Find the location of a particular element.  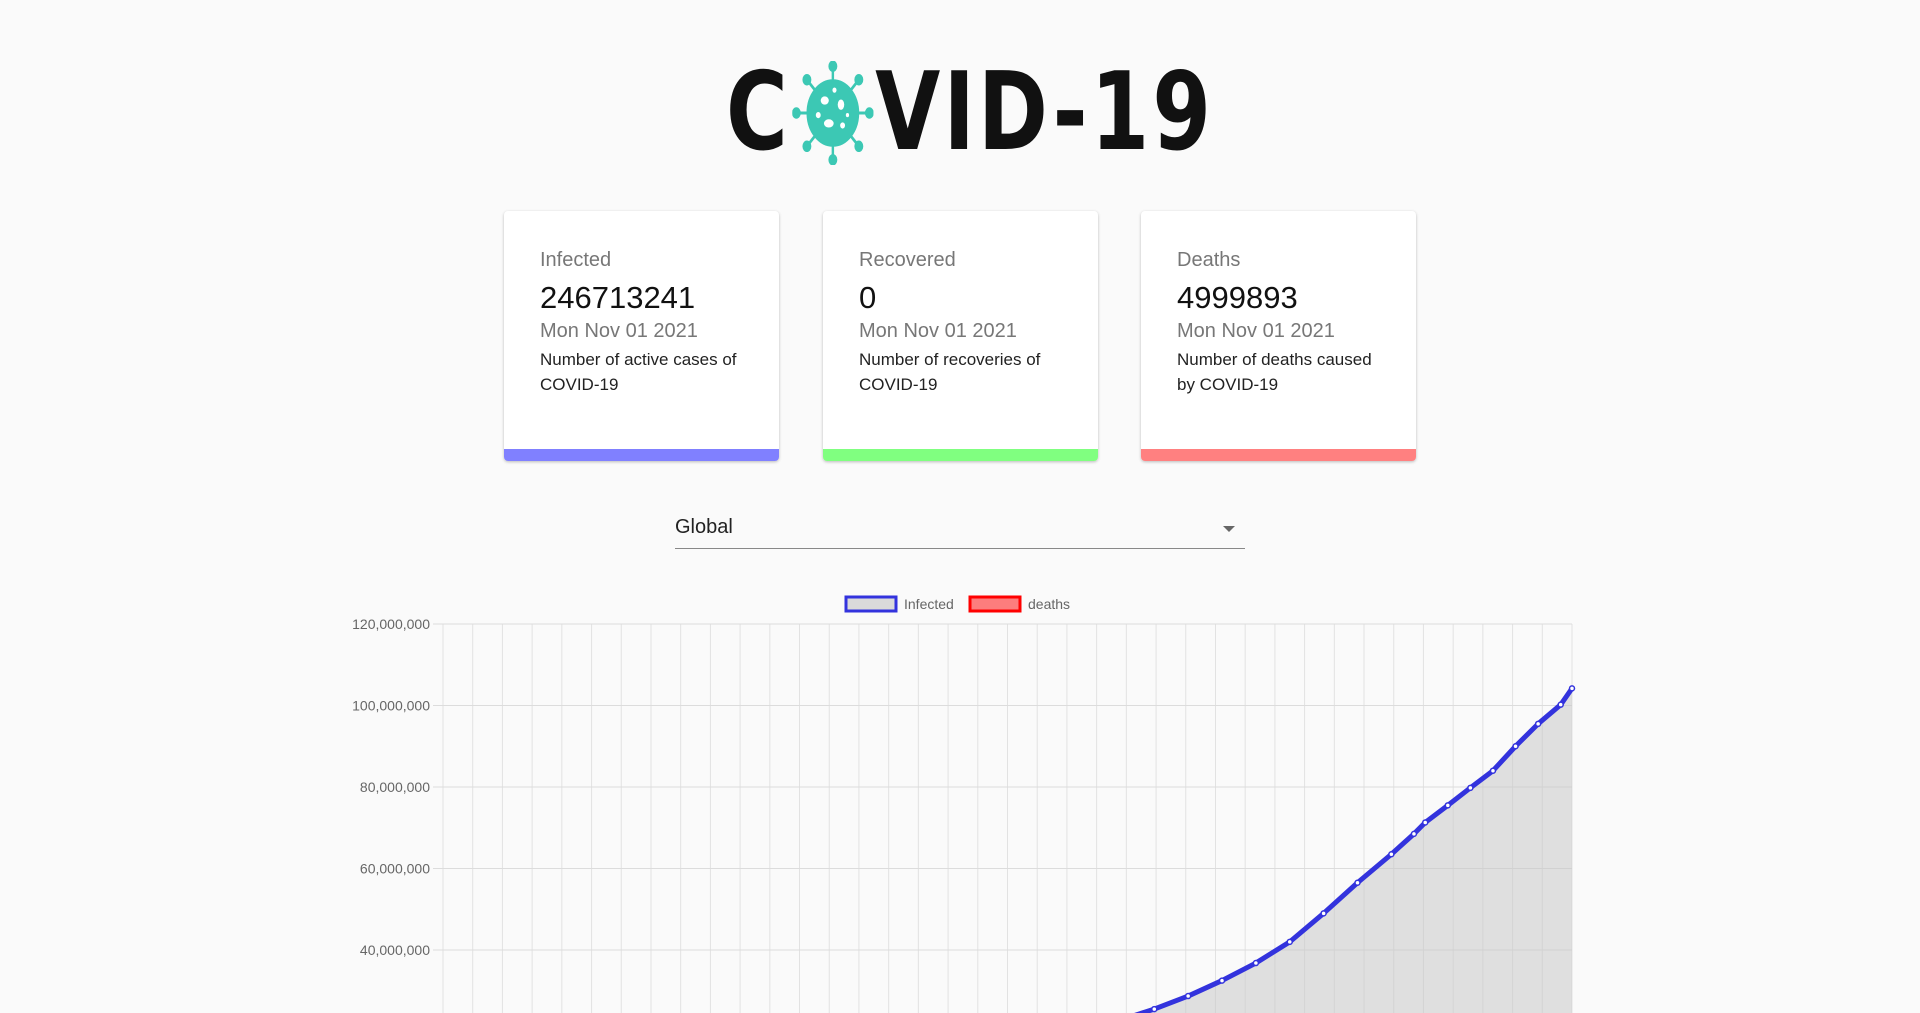

logo-text-right: VID-19 is located at coordinates (1045, 112).